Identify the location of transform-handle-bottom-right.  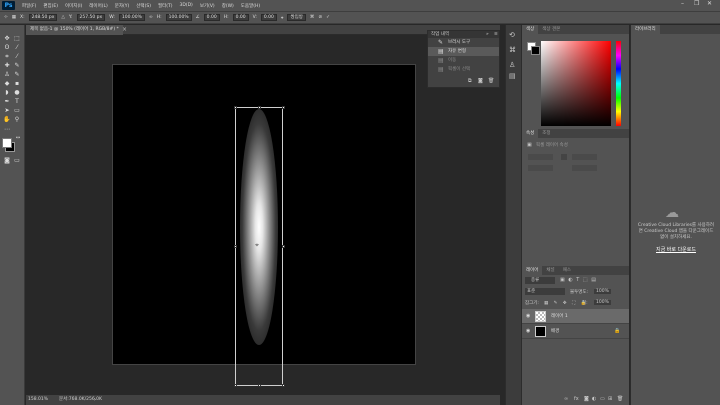
(283, 385).